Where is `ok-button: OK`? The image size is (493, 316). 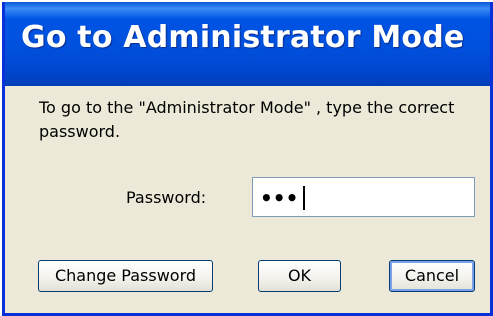
ok-button: OK is located at coordinates (299, 276).